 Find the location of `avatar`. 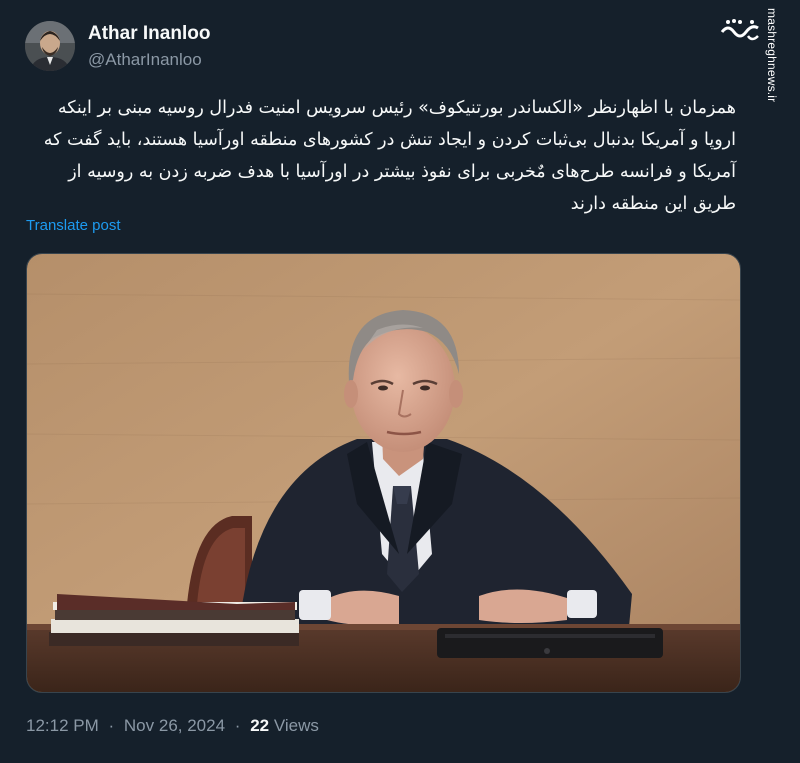

avatar is located at coordinates (50, 46).